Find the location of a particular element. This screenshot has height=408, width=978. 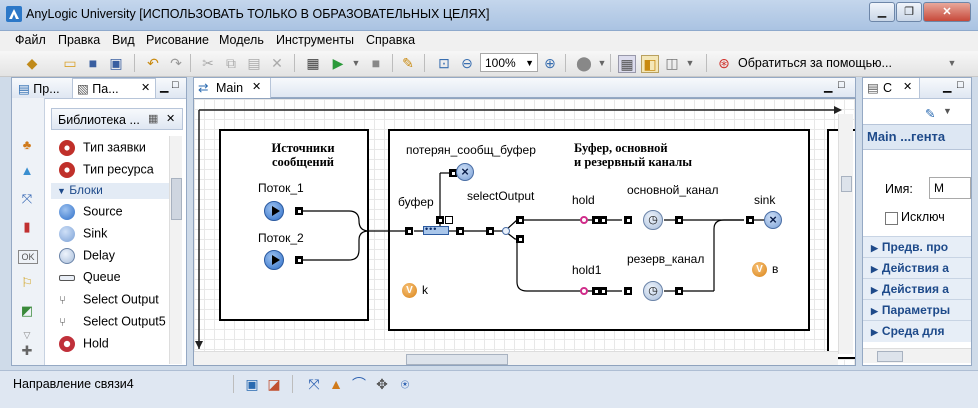

minimize-button: ▁ is located at coordinates (882, 12).